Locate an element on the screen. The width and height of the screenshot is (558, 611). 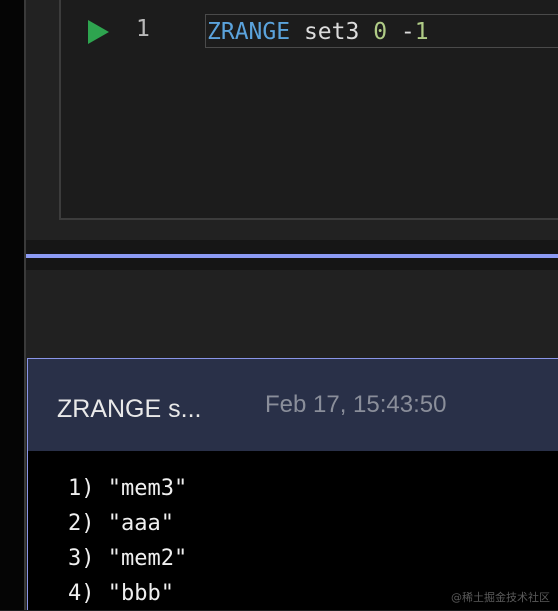
code-line: ZRANGE set3 0 -1 is located at coordinates (381, 31).